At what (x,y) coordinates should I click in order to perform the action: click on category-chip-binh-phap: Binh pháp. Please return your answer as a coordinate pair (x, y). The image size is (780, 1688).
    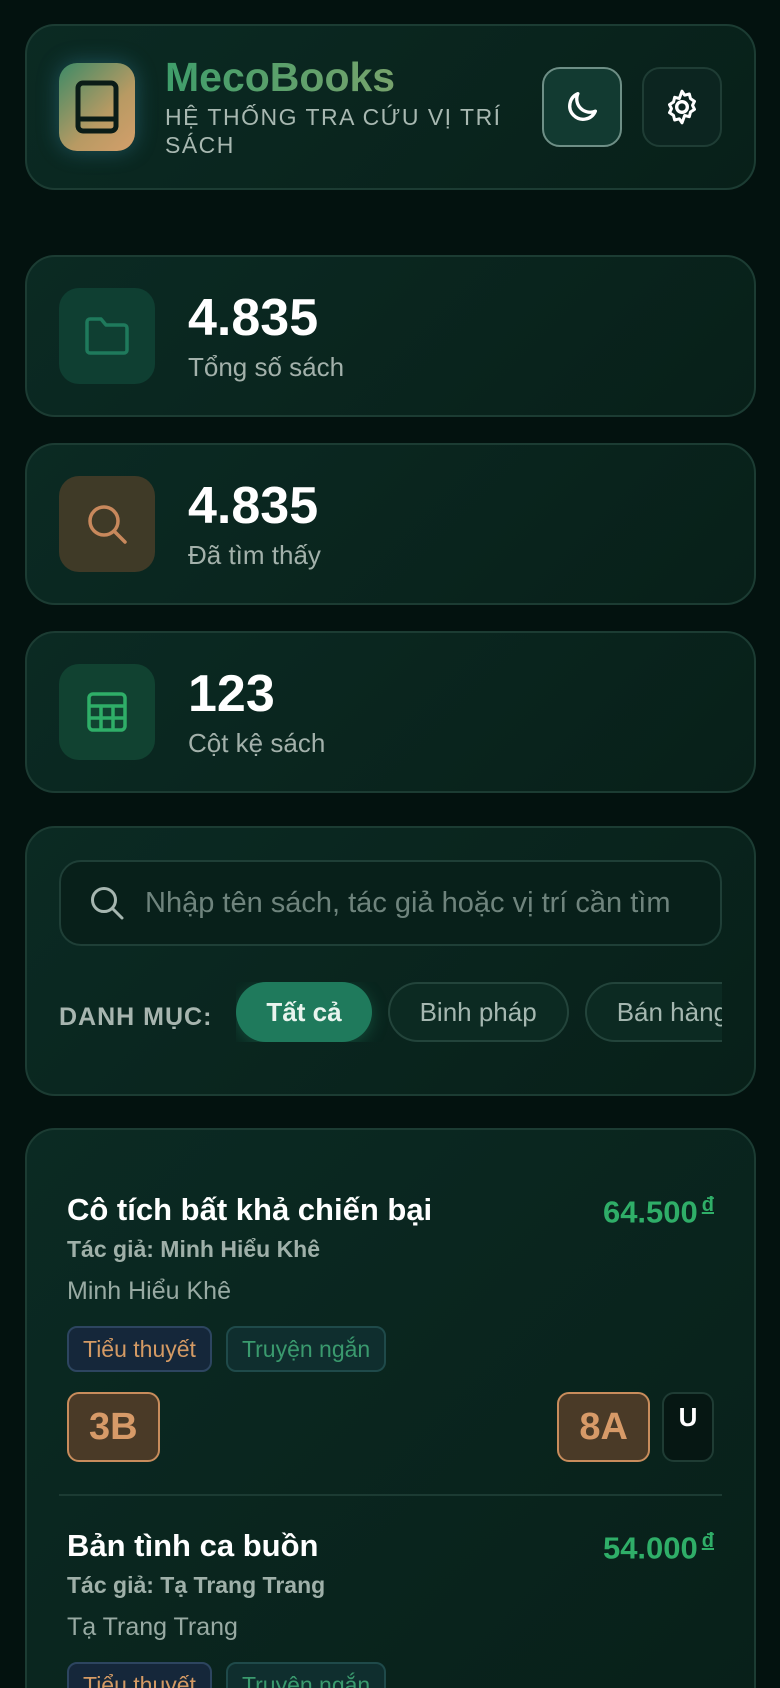
    Looking at the image, I should click on (478, 1012).